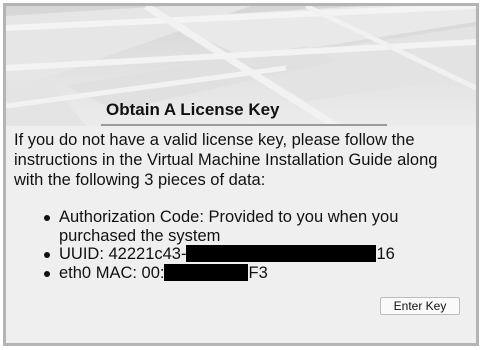 The width and height of the screenshot is (482, 350). Describe the element at coordinates (385, 254) in the screenshot. I see `uuid-suffix: 16` at that location.